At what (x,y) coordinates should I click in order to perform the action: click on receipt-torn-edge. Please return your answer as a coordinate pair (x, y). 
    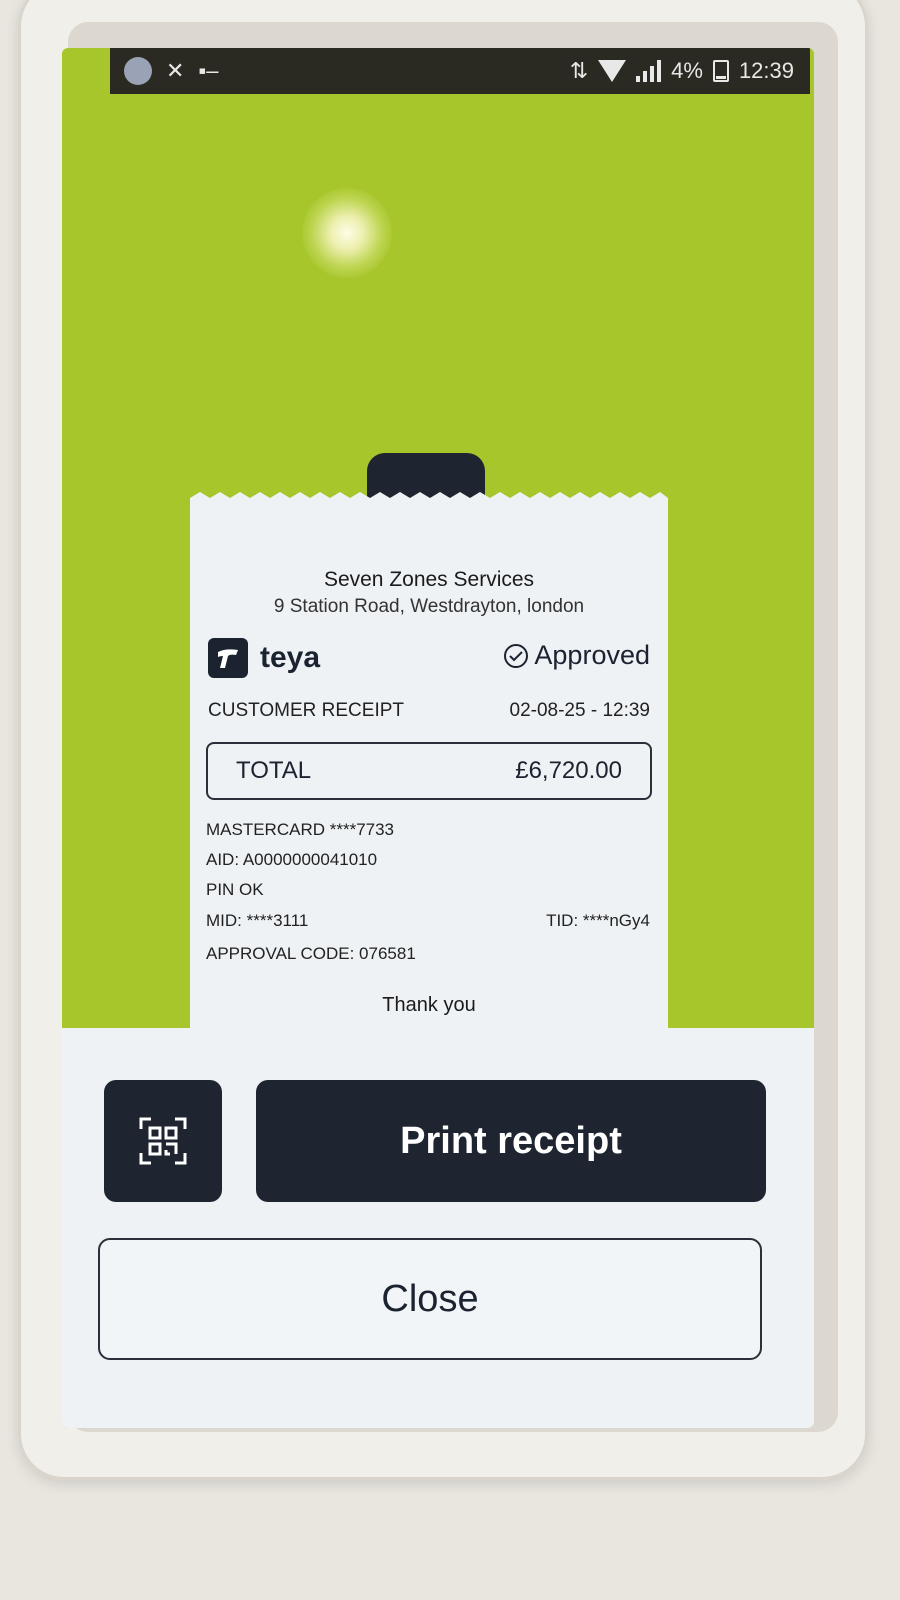
    Looking at the image, I should click on (429, 500).